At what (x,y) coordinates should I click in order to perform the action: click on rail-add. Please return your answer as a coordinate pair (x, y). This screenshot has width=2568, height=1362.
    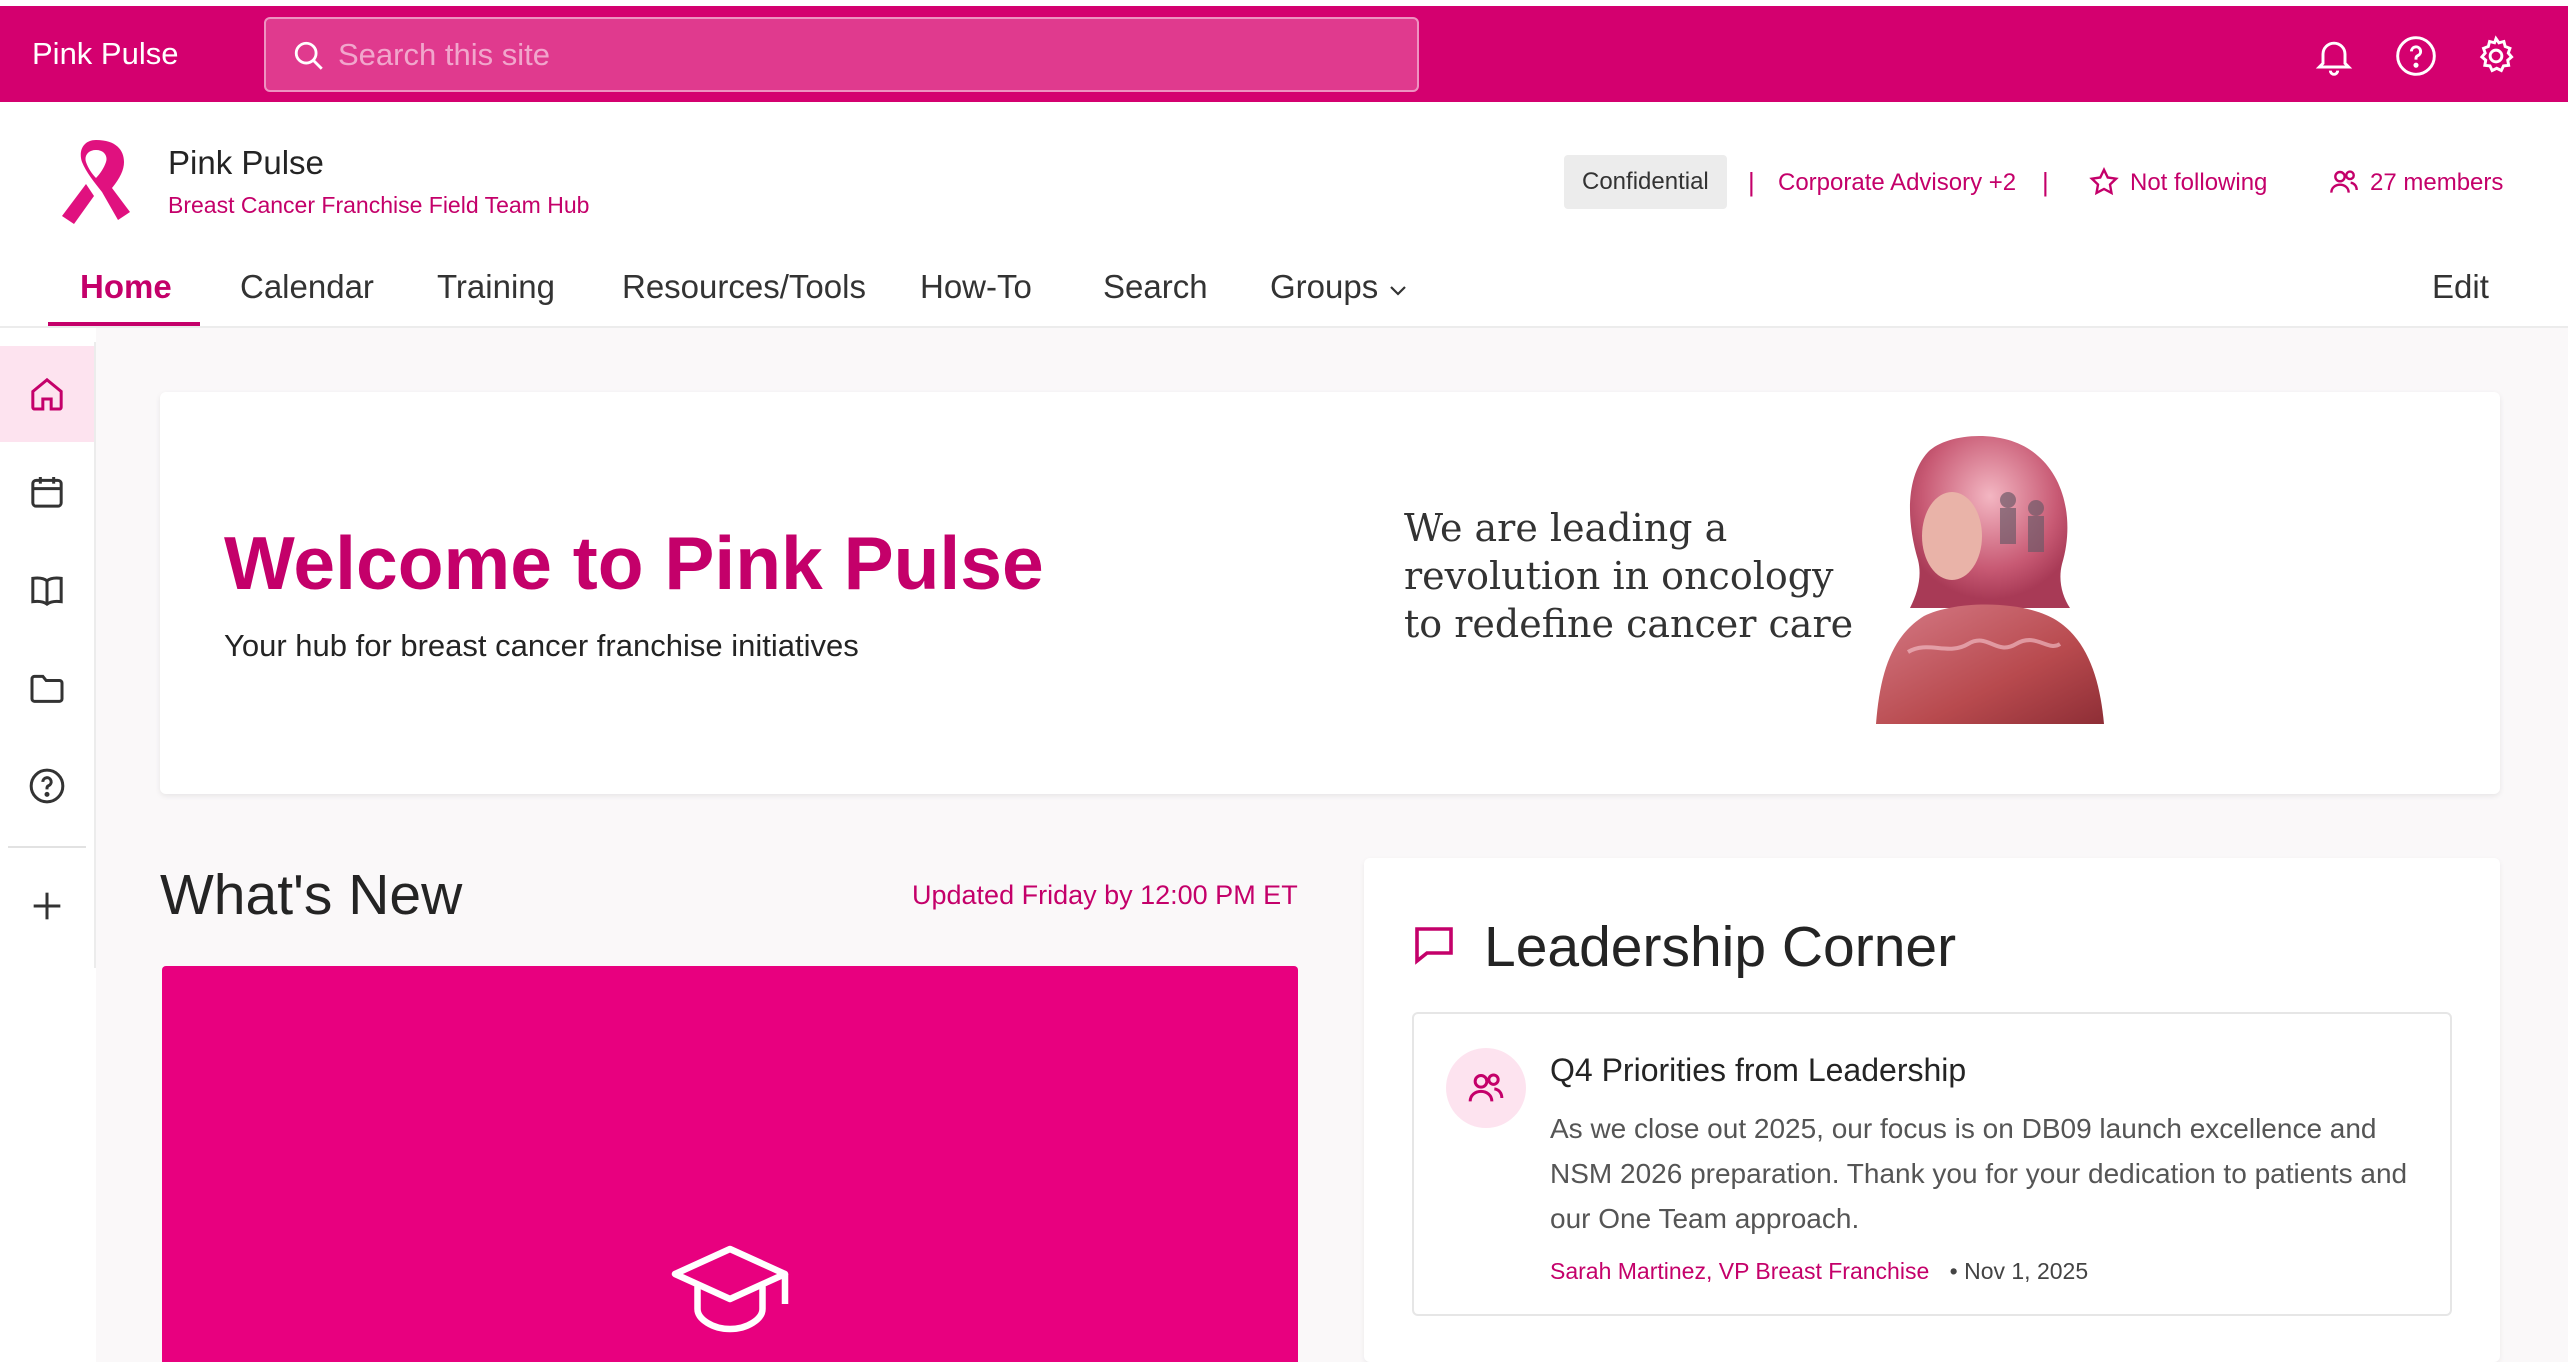
    Looking at the image, I should click on (47, 906).